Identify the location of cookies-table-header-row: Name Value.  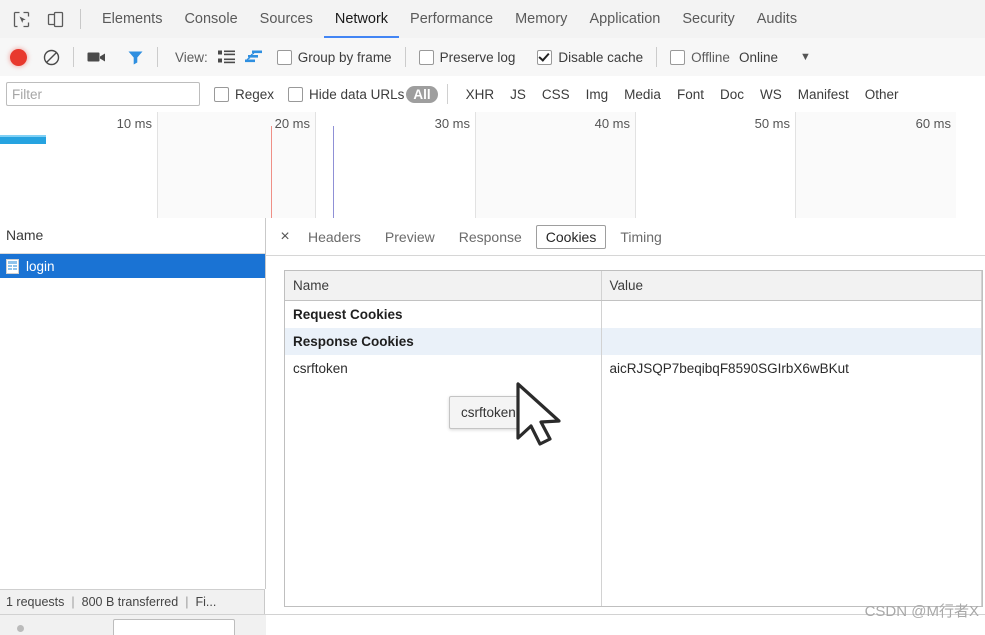
(633, 286).